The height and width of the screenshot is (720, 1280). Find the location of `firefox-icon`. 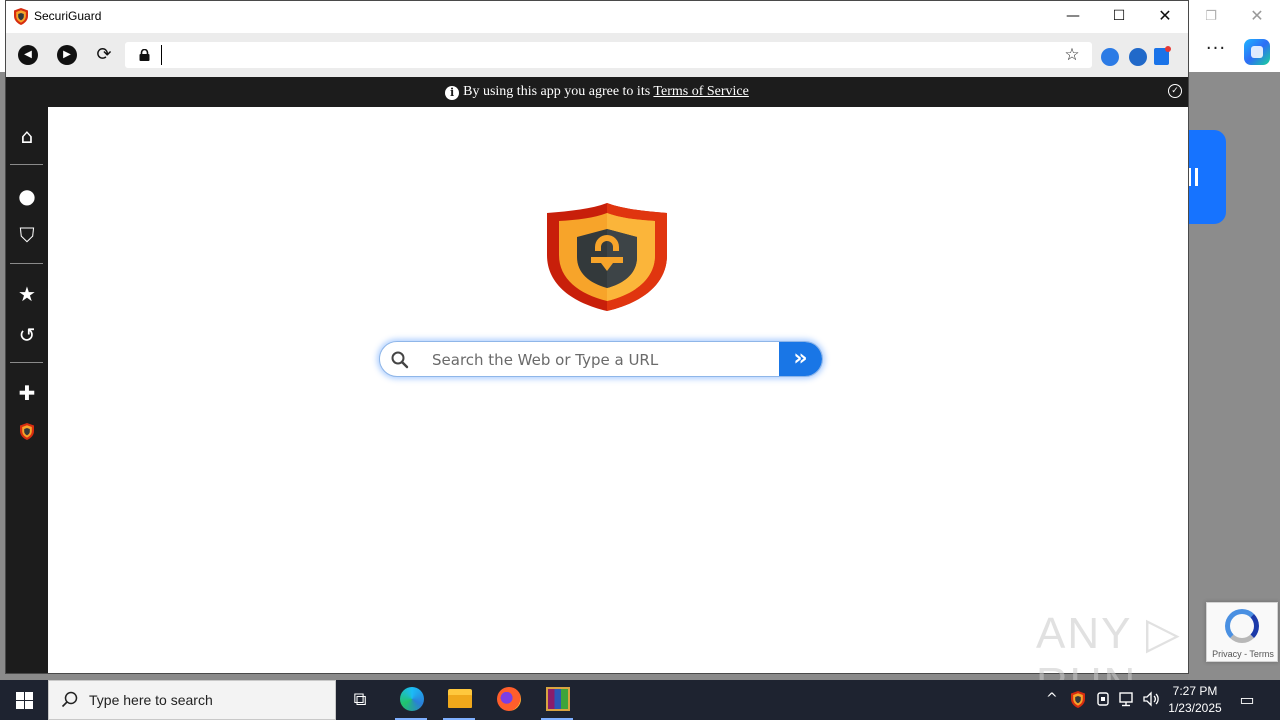

firefox-icon is located at coordinates (508, 700).